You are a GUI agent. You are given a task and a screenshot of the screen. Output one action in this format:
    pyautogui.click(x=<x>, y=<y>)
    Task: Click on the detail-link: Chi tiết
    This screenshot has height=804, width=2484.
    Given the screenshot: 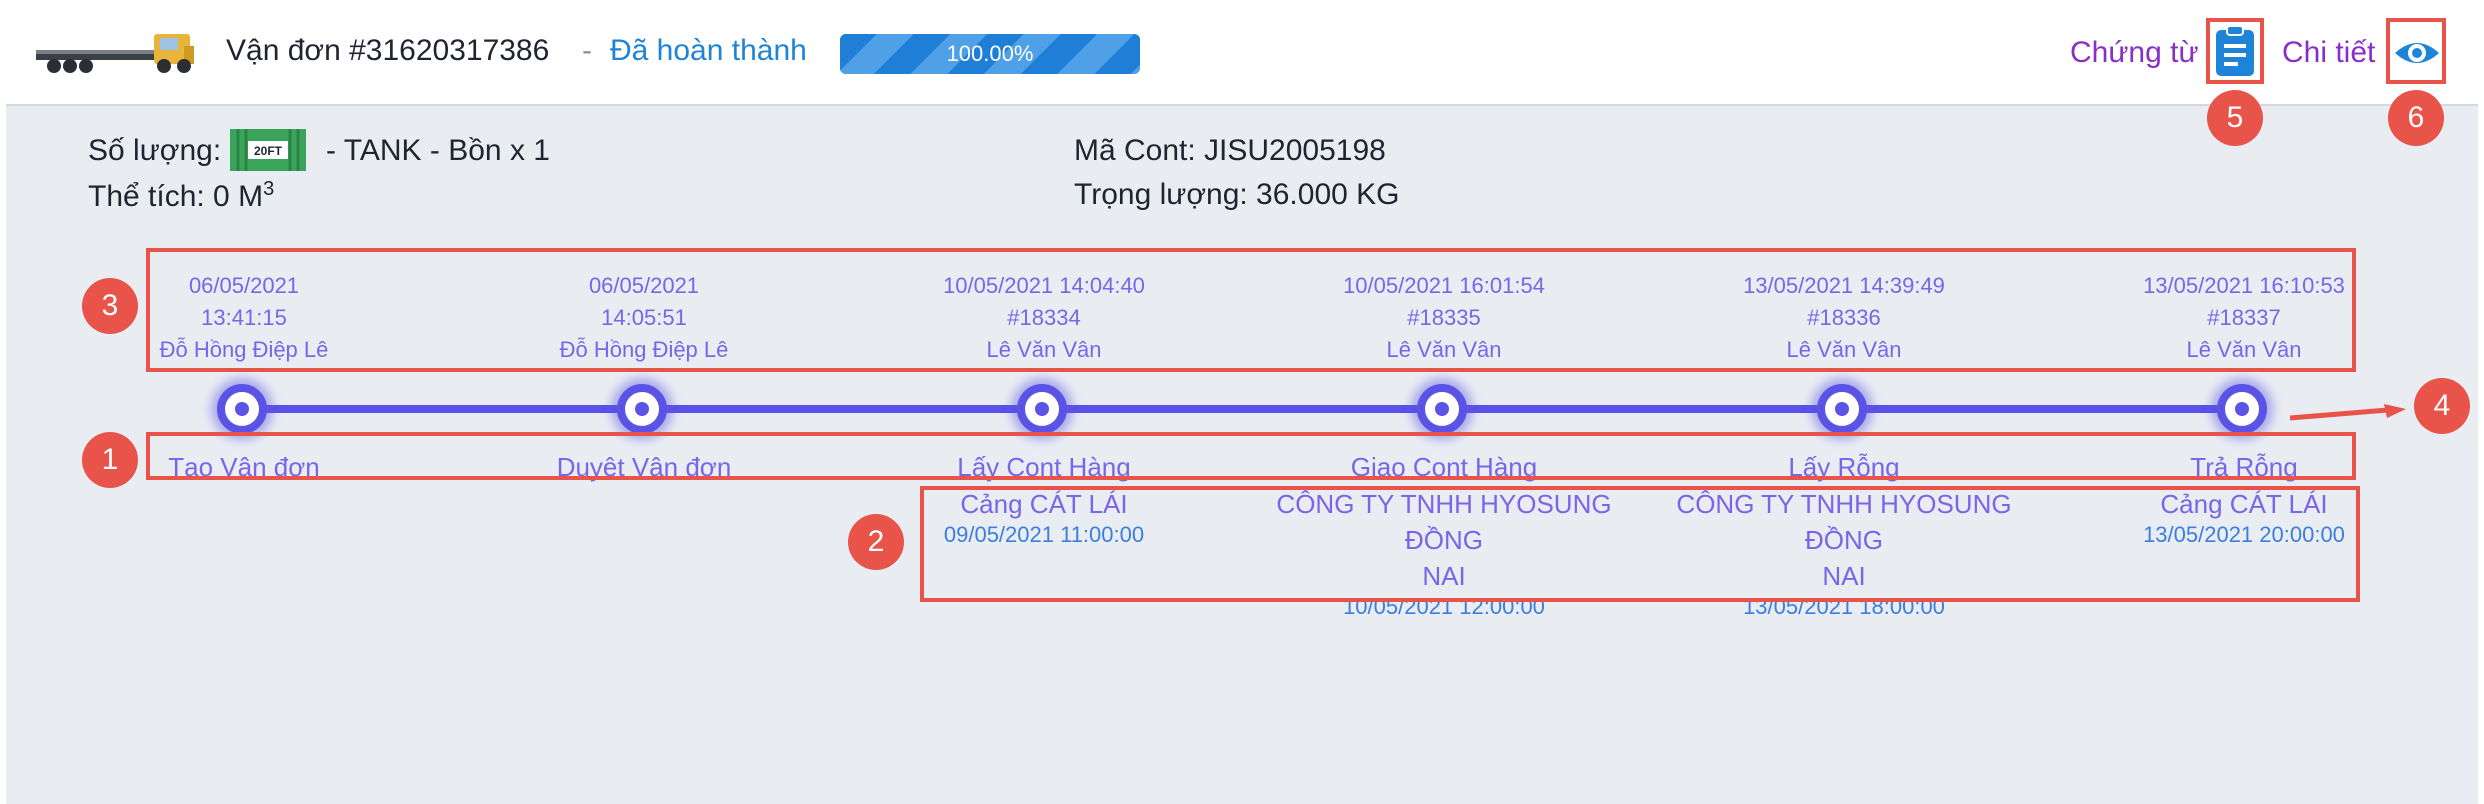 What is the action you would take?
    pyautogui.click(x=2328, y=53)
    